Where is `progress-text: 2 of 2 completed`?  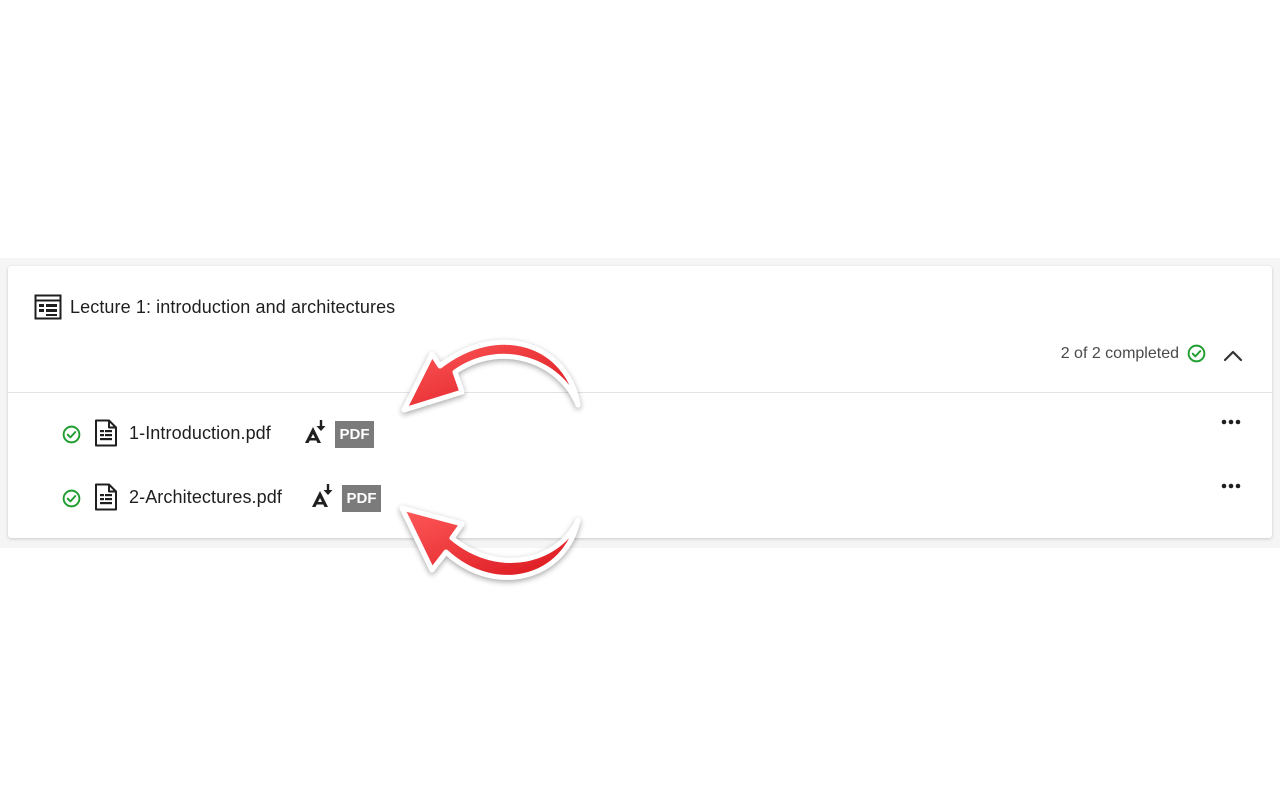
progress-text: 2 of 2 completed is located at coordinates (1119, 353).